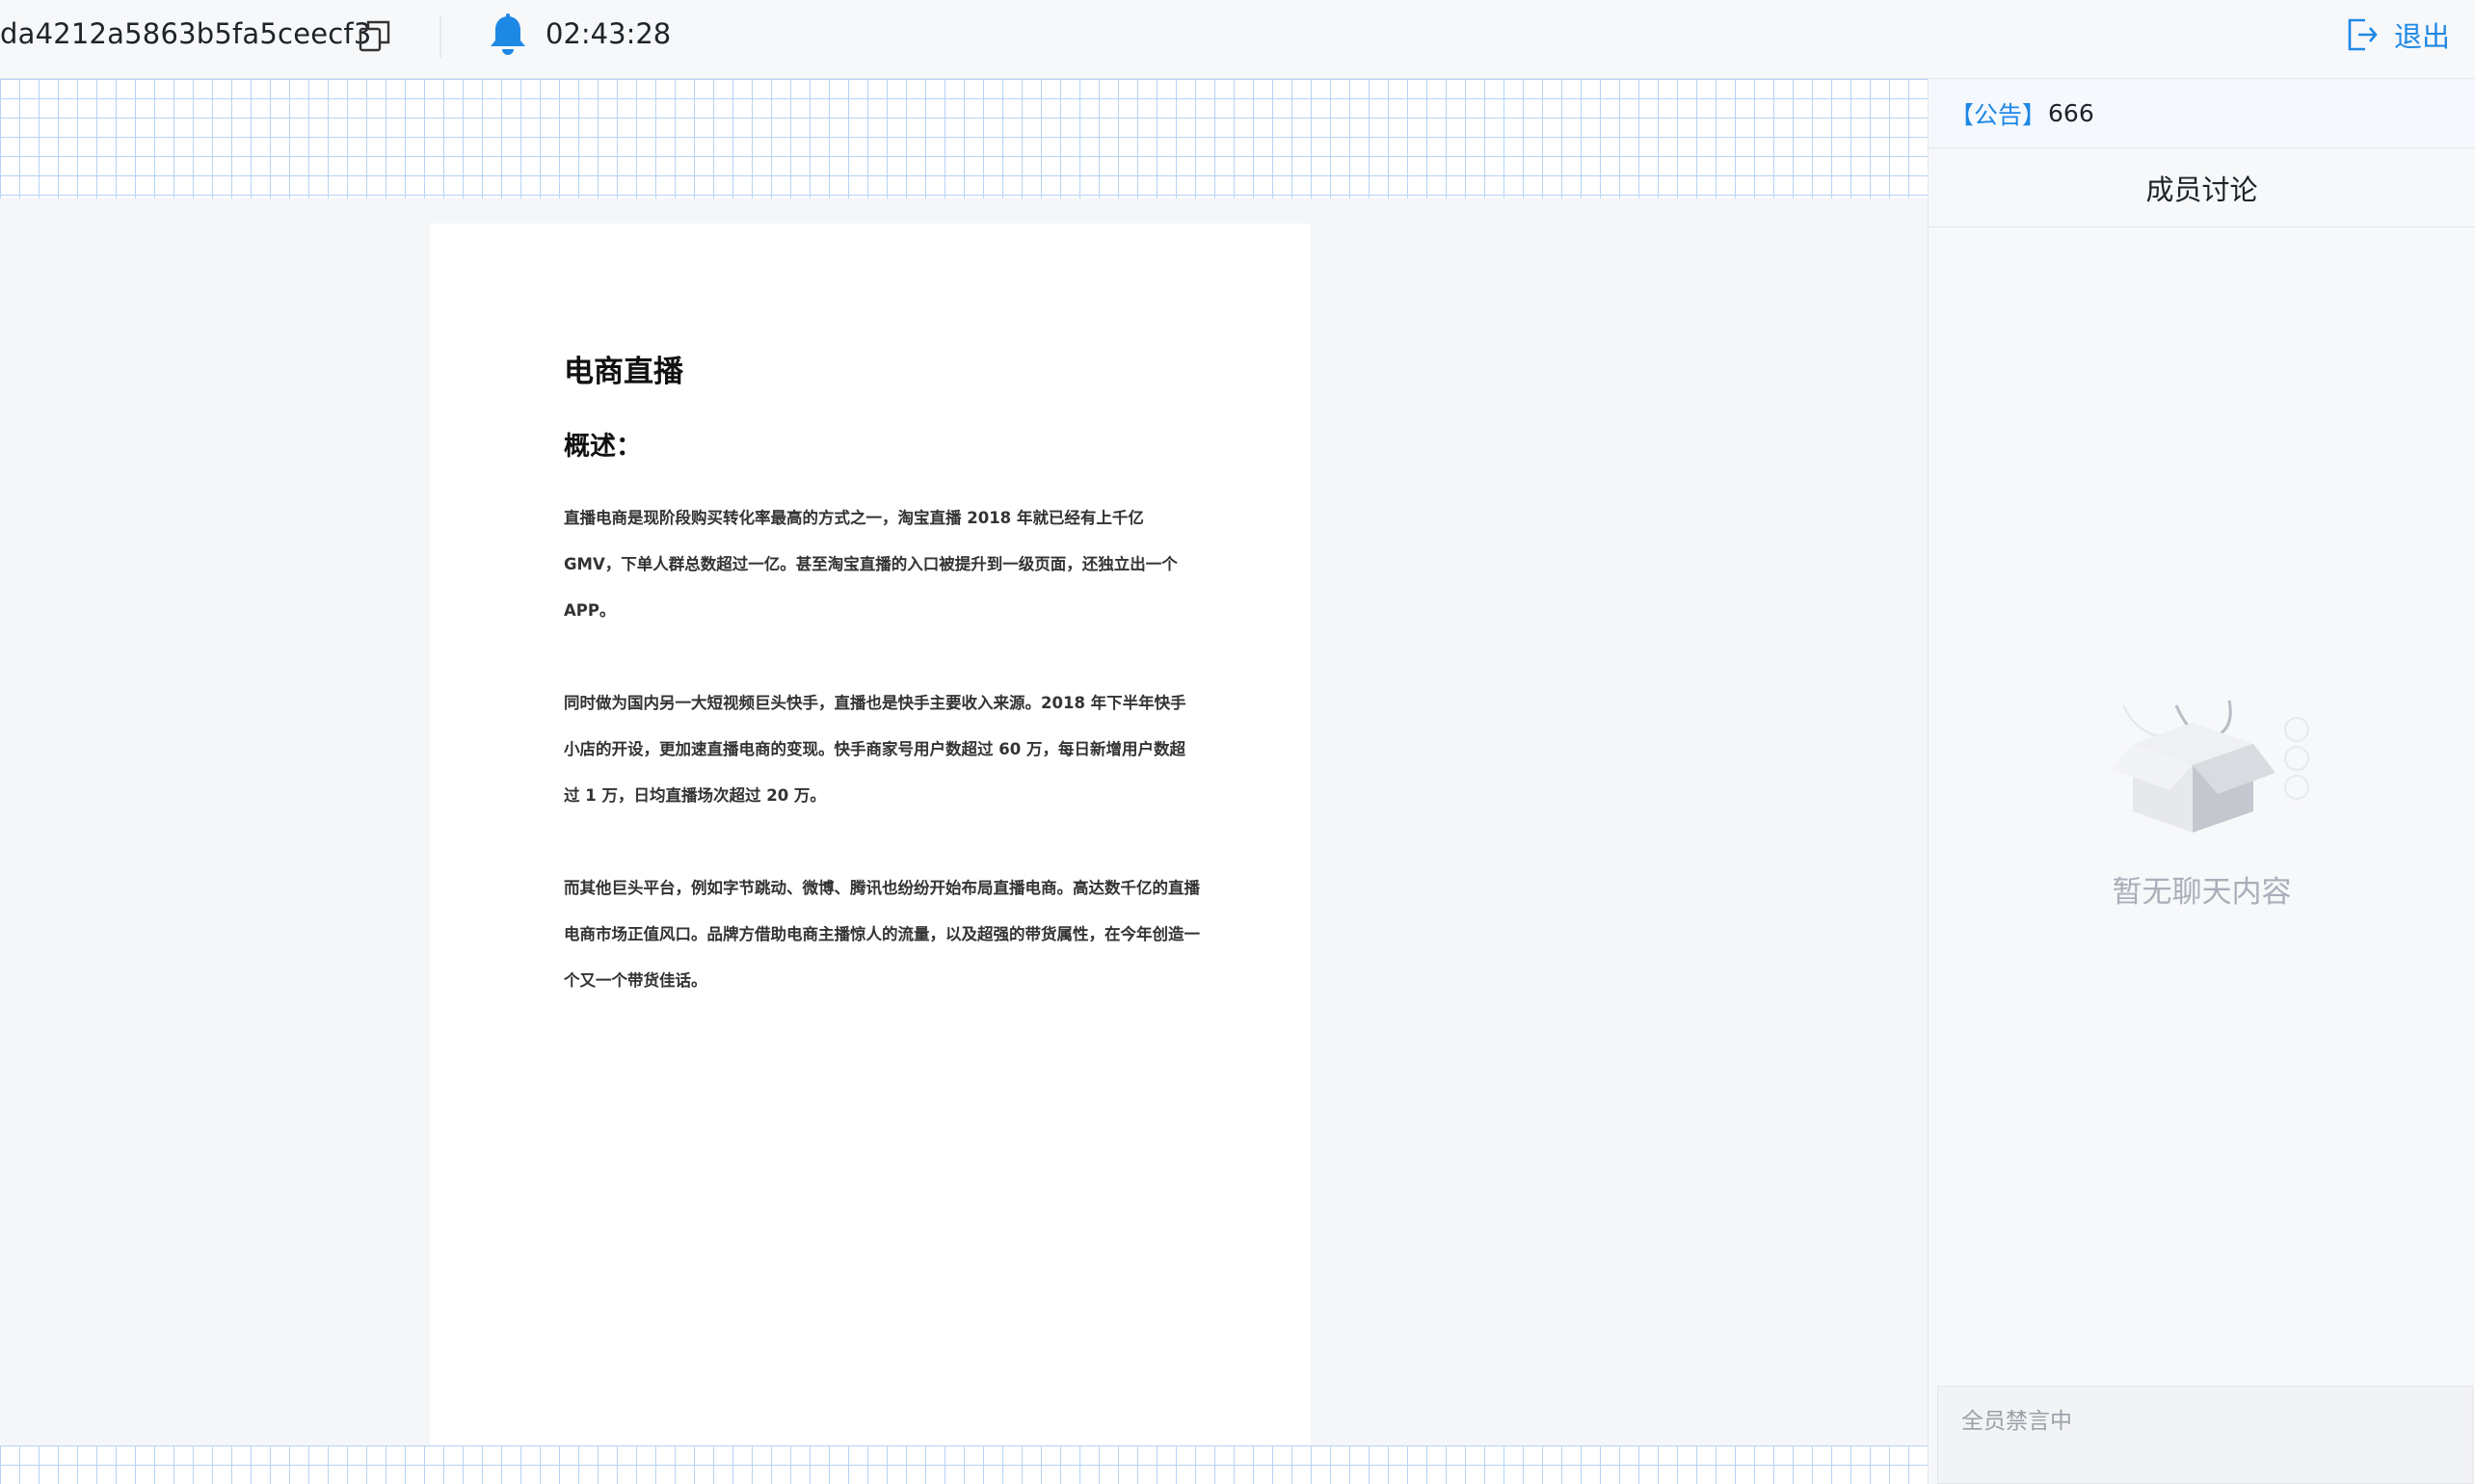 The height and width of the screenshot is (1484, 2475). I want to click on chat-input-disabled: 全员禁言中, so click(2205, 1435).